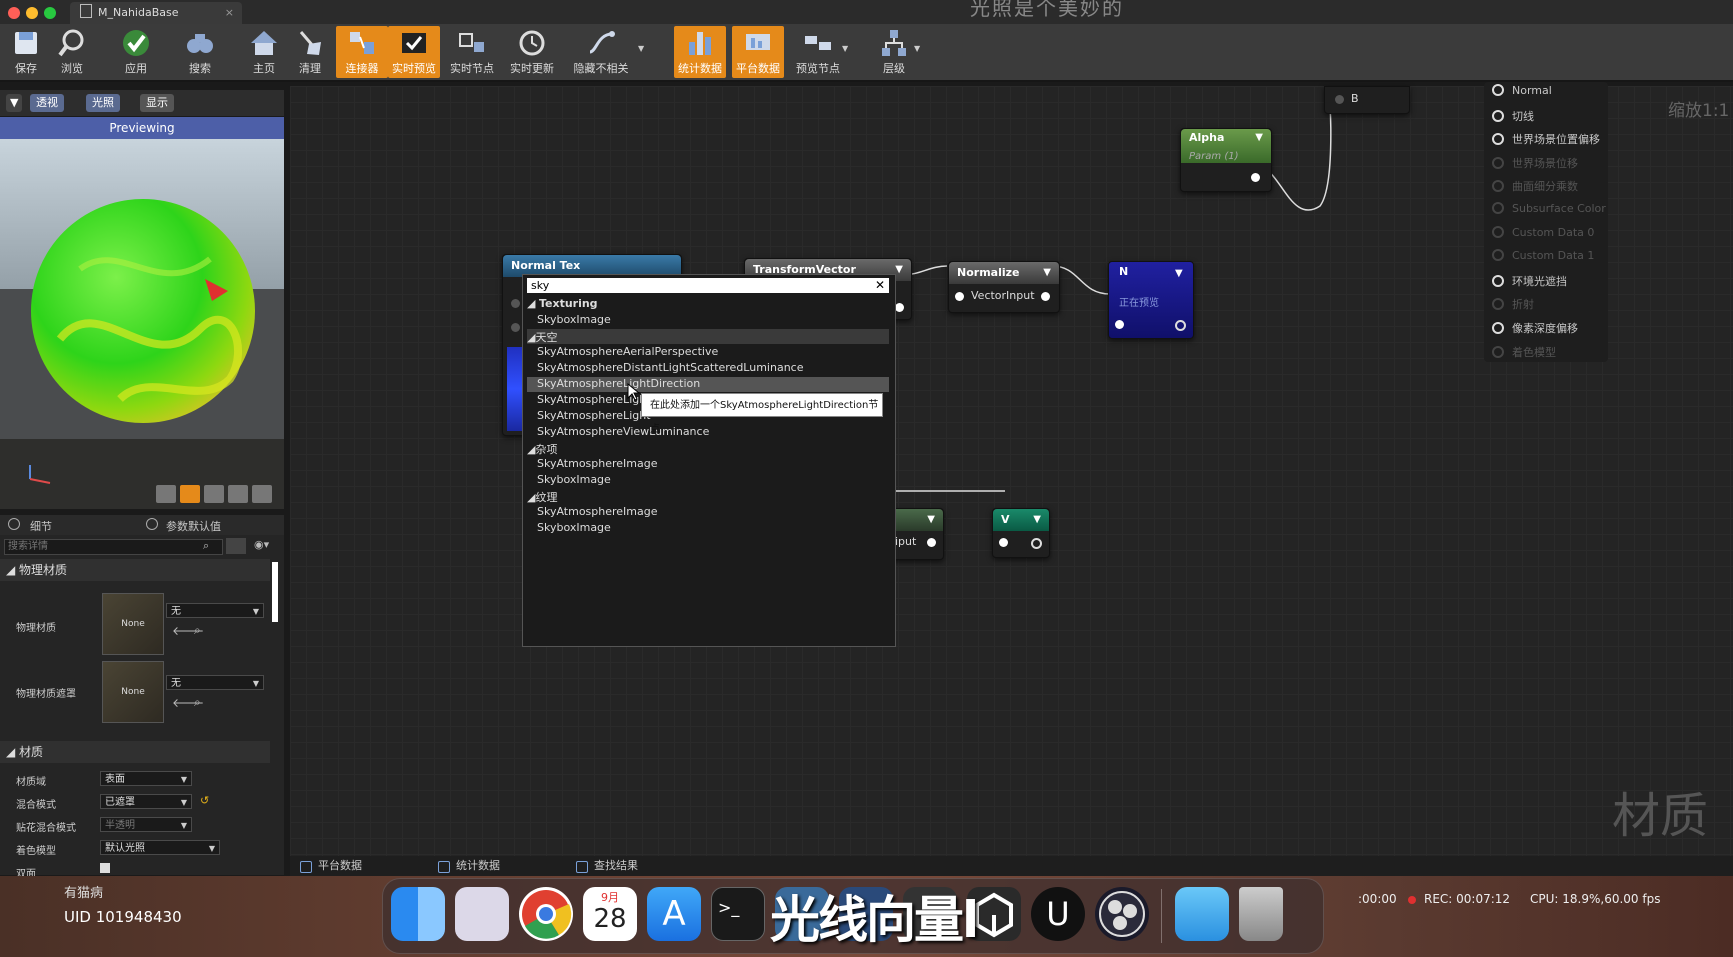 This screenshot has height=957, width=1733. What do you see at coordinates (623, 431) in the screenshot?
I see `result-item: SkyAtmosphereViewLuminance` at bounding box center [623, 431].